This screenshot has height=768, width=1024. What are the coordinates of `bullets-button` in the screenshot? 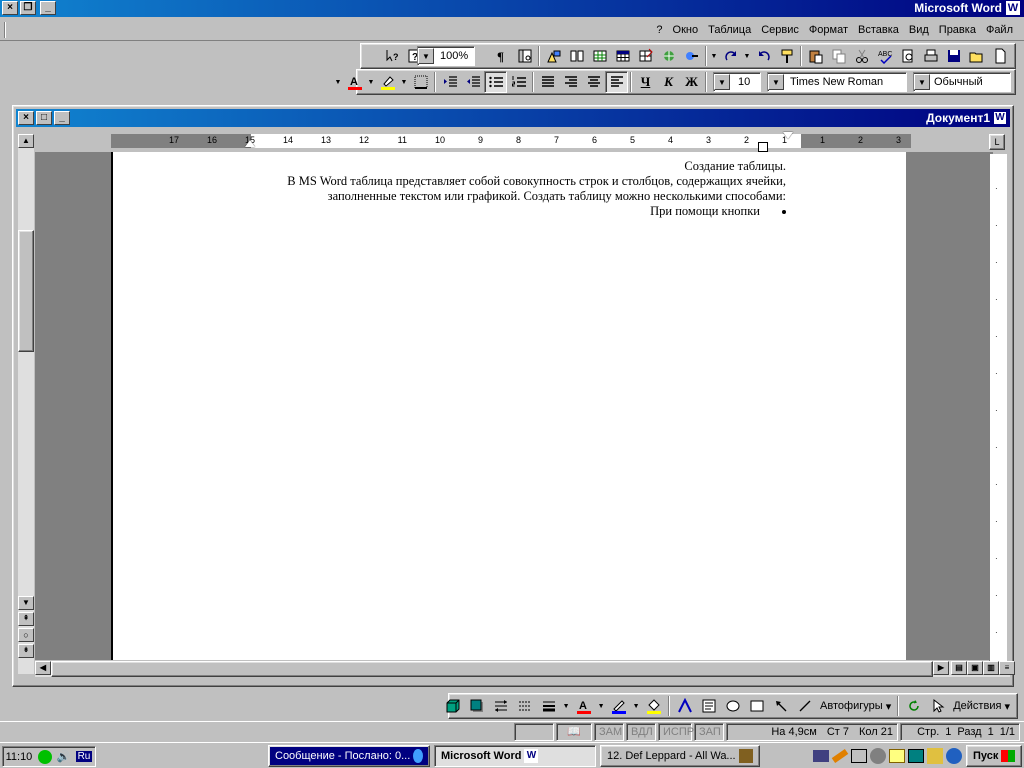 It's located at (495, 82).